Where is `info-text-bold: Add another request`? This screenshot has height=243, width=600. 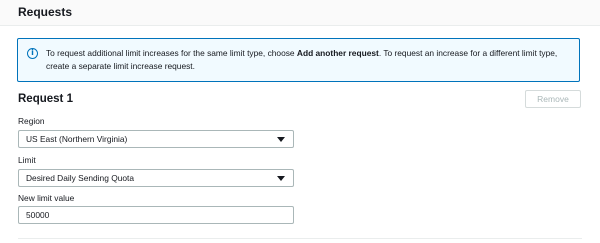 info-text-bold: Add another request is located at coordinates (337, 53).